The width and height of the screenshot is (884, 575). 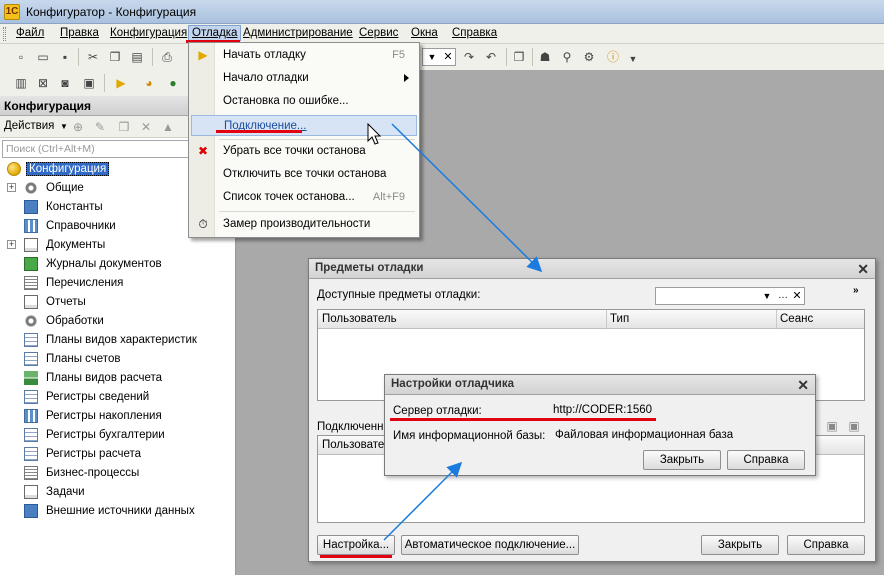 What do you see at coordinates (619, 319) in the screenshot?
I see `col-type: Тип` at bounding box center [619, 319].